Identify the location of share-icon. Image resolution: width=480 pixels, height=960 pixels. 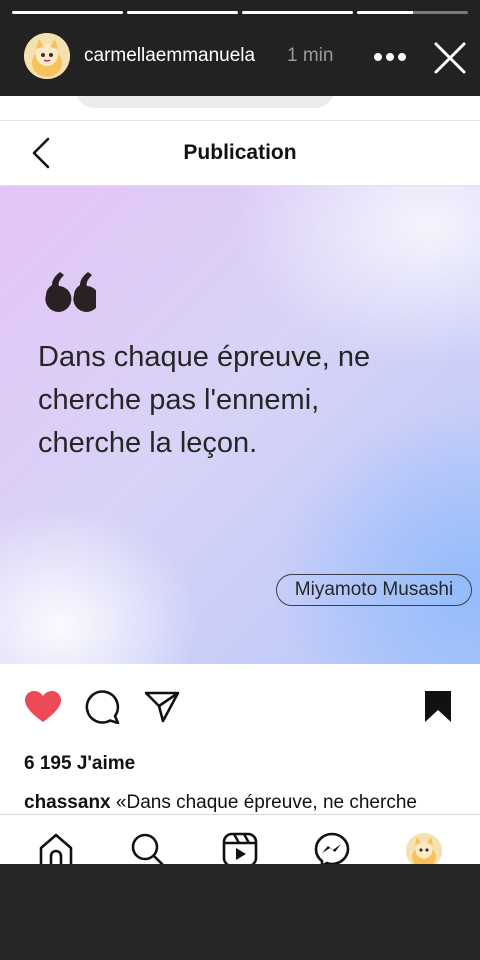
(162, 709).